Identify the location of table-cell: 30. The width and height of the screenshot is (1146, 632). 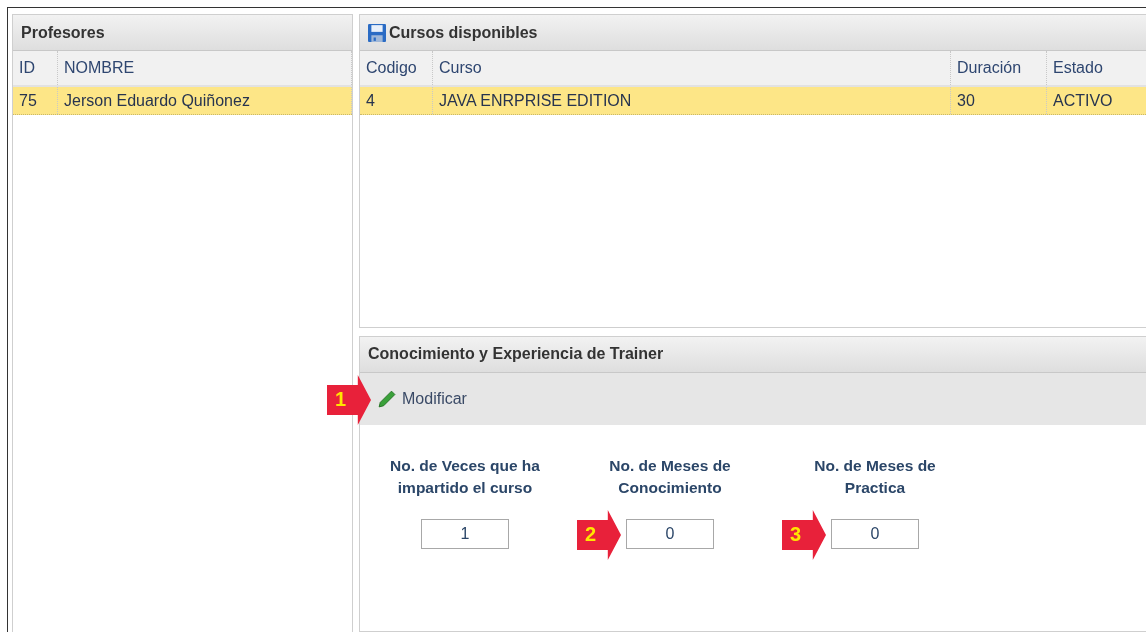
(999, 100).